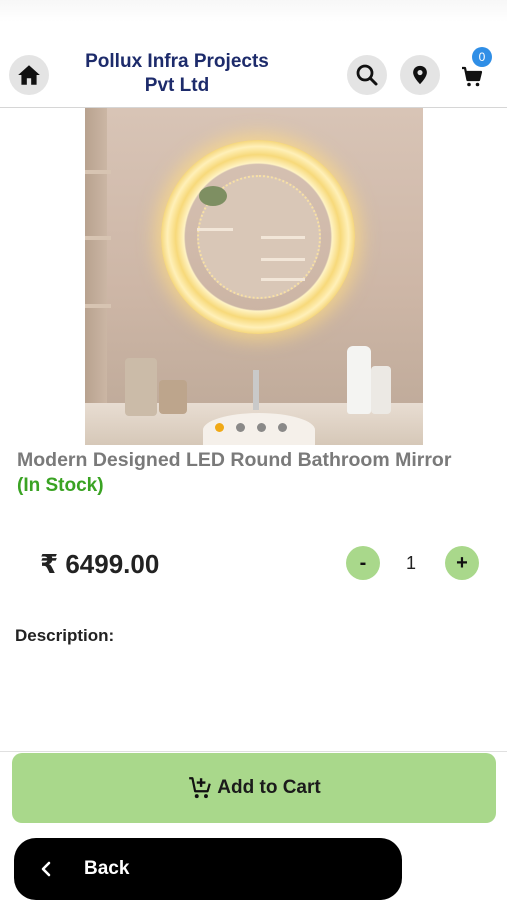  I want to click on location-button, so click(420, 75).